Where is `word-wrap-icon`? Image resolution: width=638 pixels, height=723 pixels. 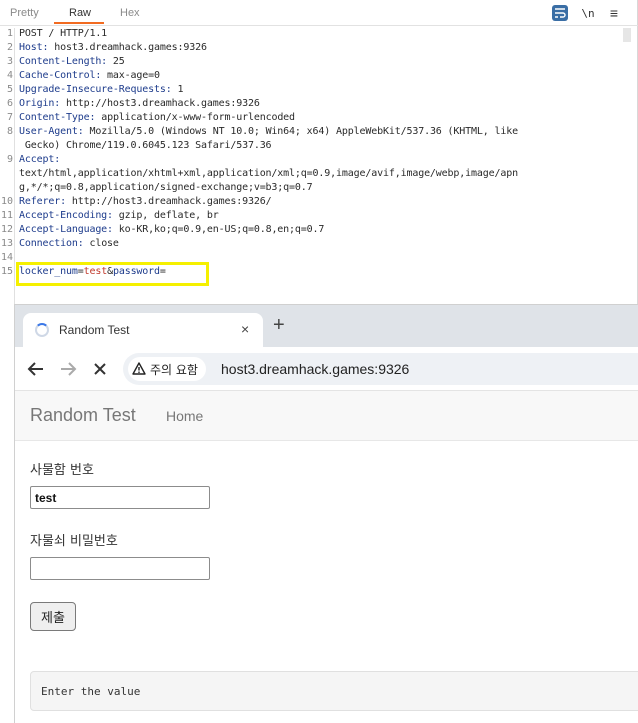 word-wrap-icon is located at coordinates (560, 13).